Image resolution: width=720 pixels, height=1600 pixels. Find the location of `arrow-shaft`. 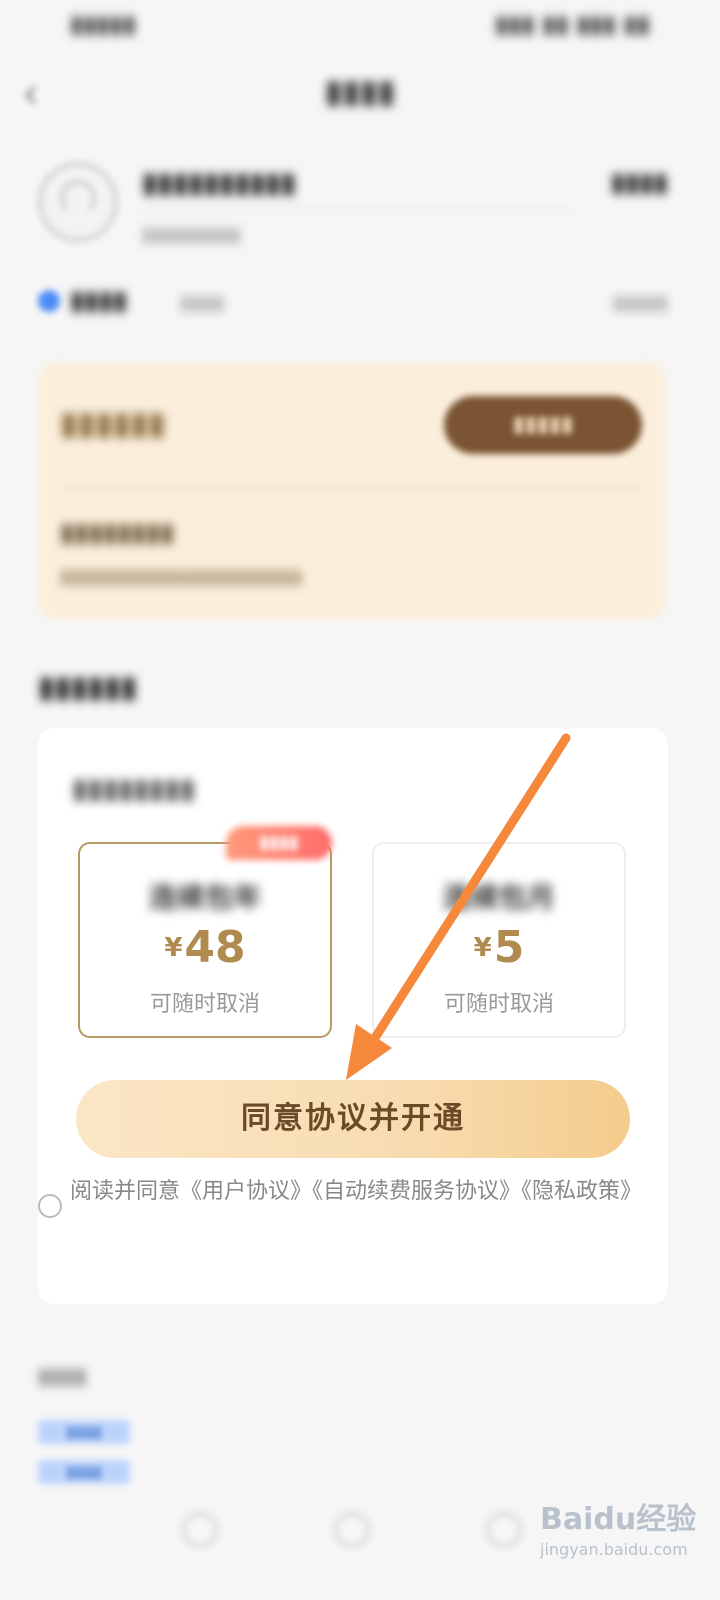

arrow-shaft is located at coordinates (466, 895).